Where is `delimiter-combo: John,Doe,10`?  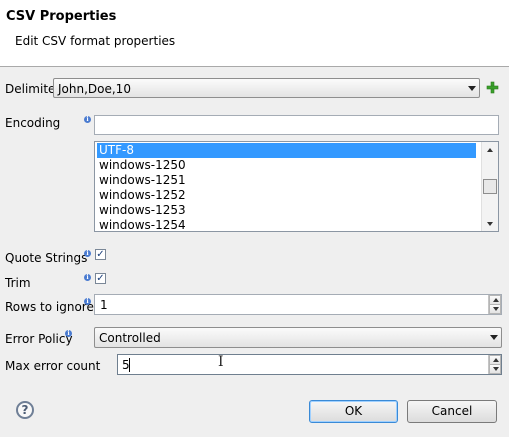 delimiter-combo: John,Doe,10 is located at coordinates (266, 88).